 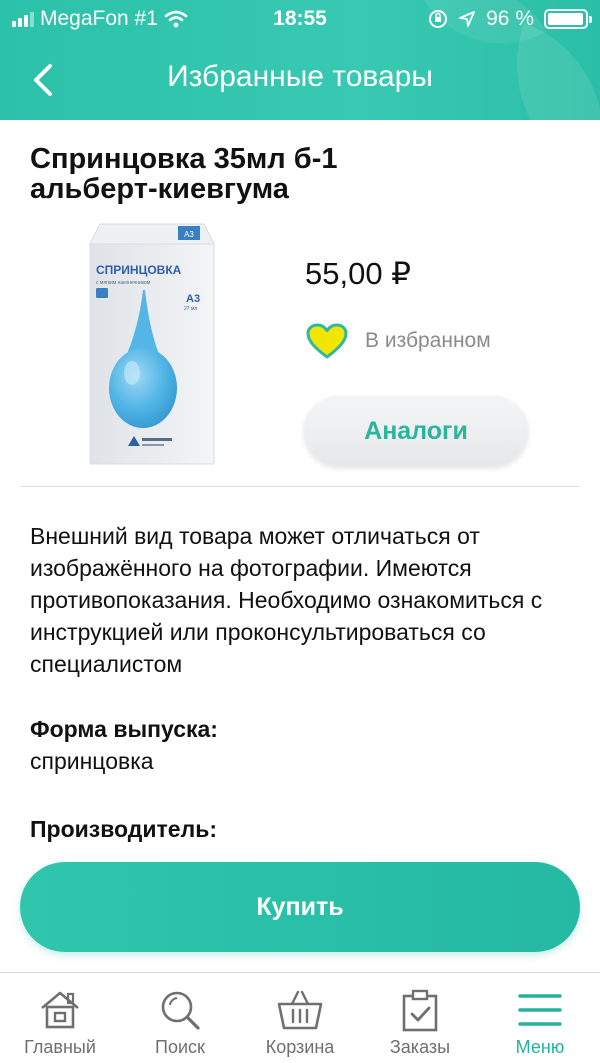 I want to click on tab-home-label: Главный, so click(x=60, y=1047).